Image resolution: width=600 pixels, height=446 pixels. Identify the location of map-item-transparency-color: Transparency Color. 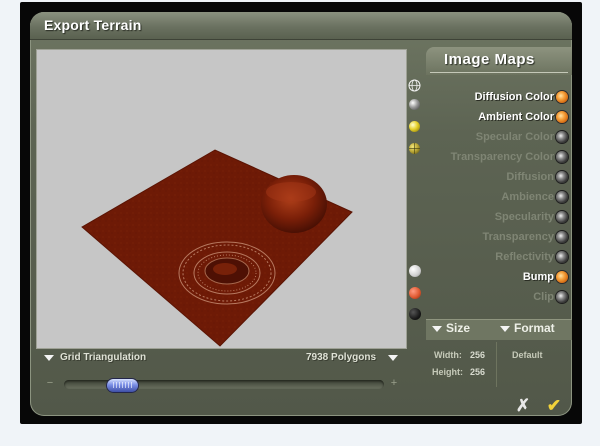
(509, 157).